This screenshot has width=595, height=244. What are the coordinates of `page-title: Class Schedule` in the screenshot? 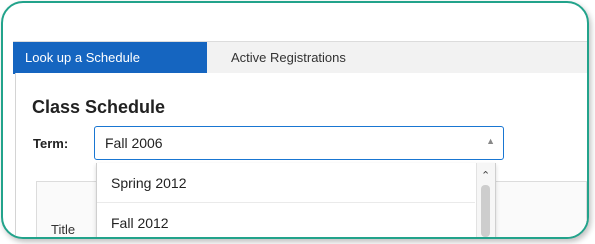 It's located at (99, 107).